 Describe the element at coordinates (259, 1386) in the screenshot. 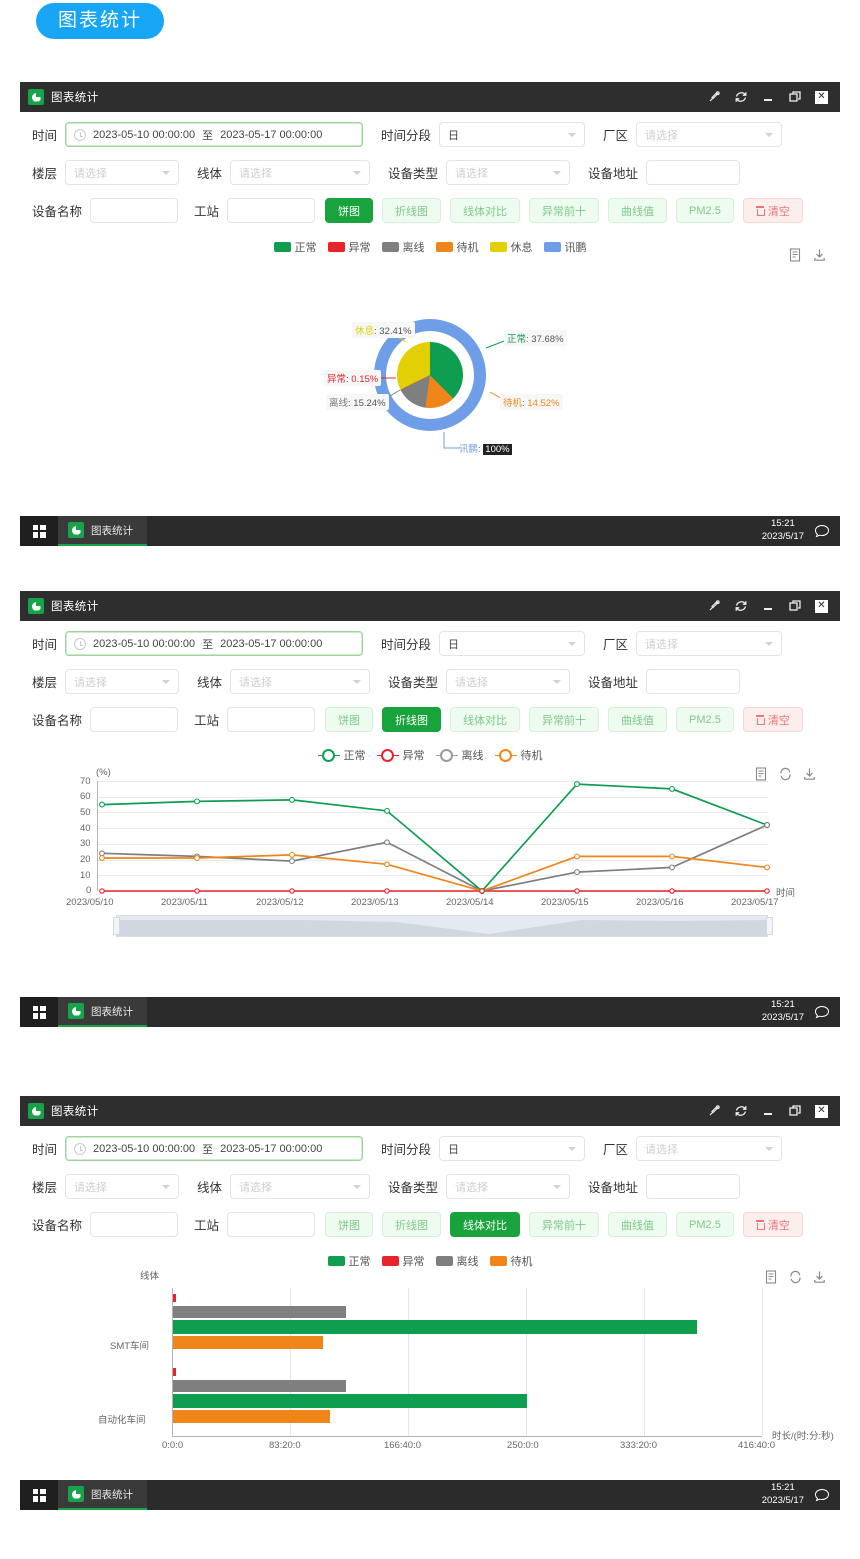

I see `bar-offline-auto` at that location.